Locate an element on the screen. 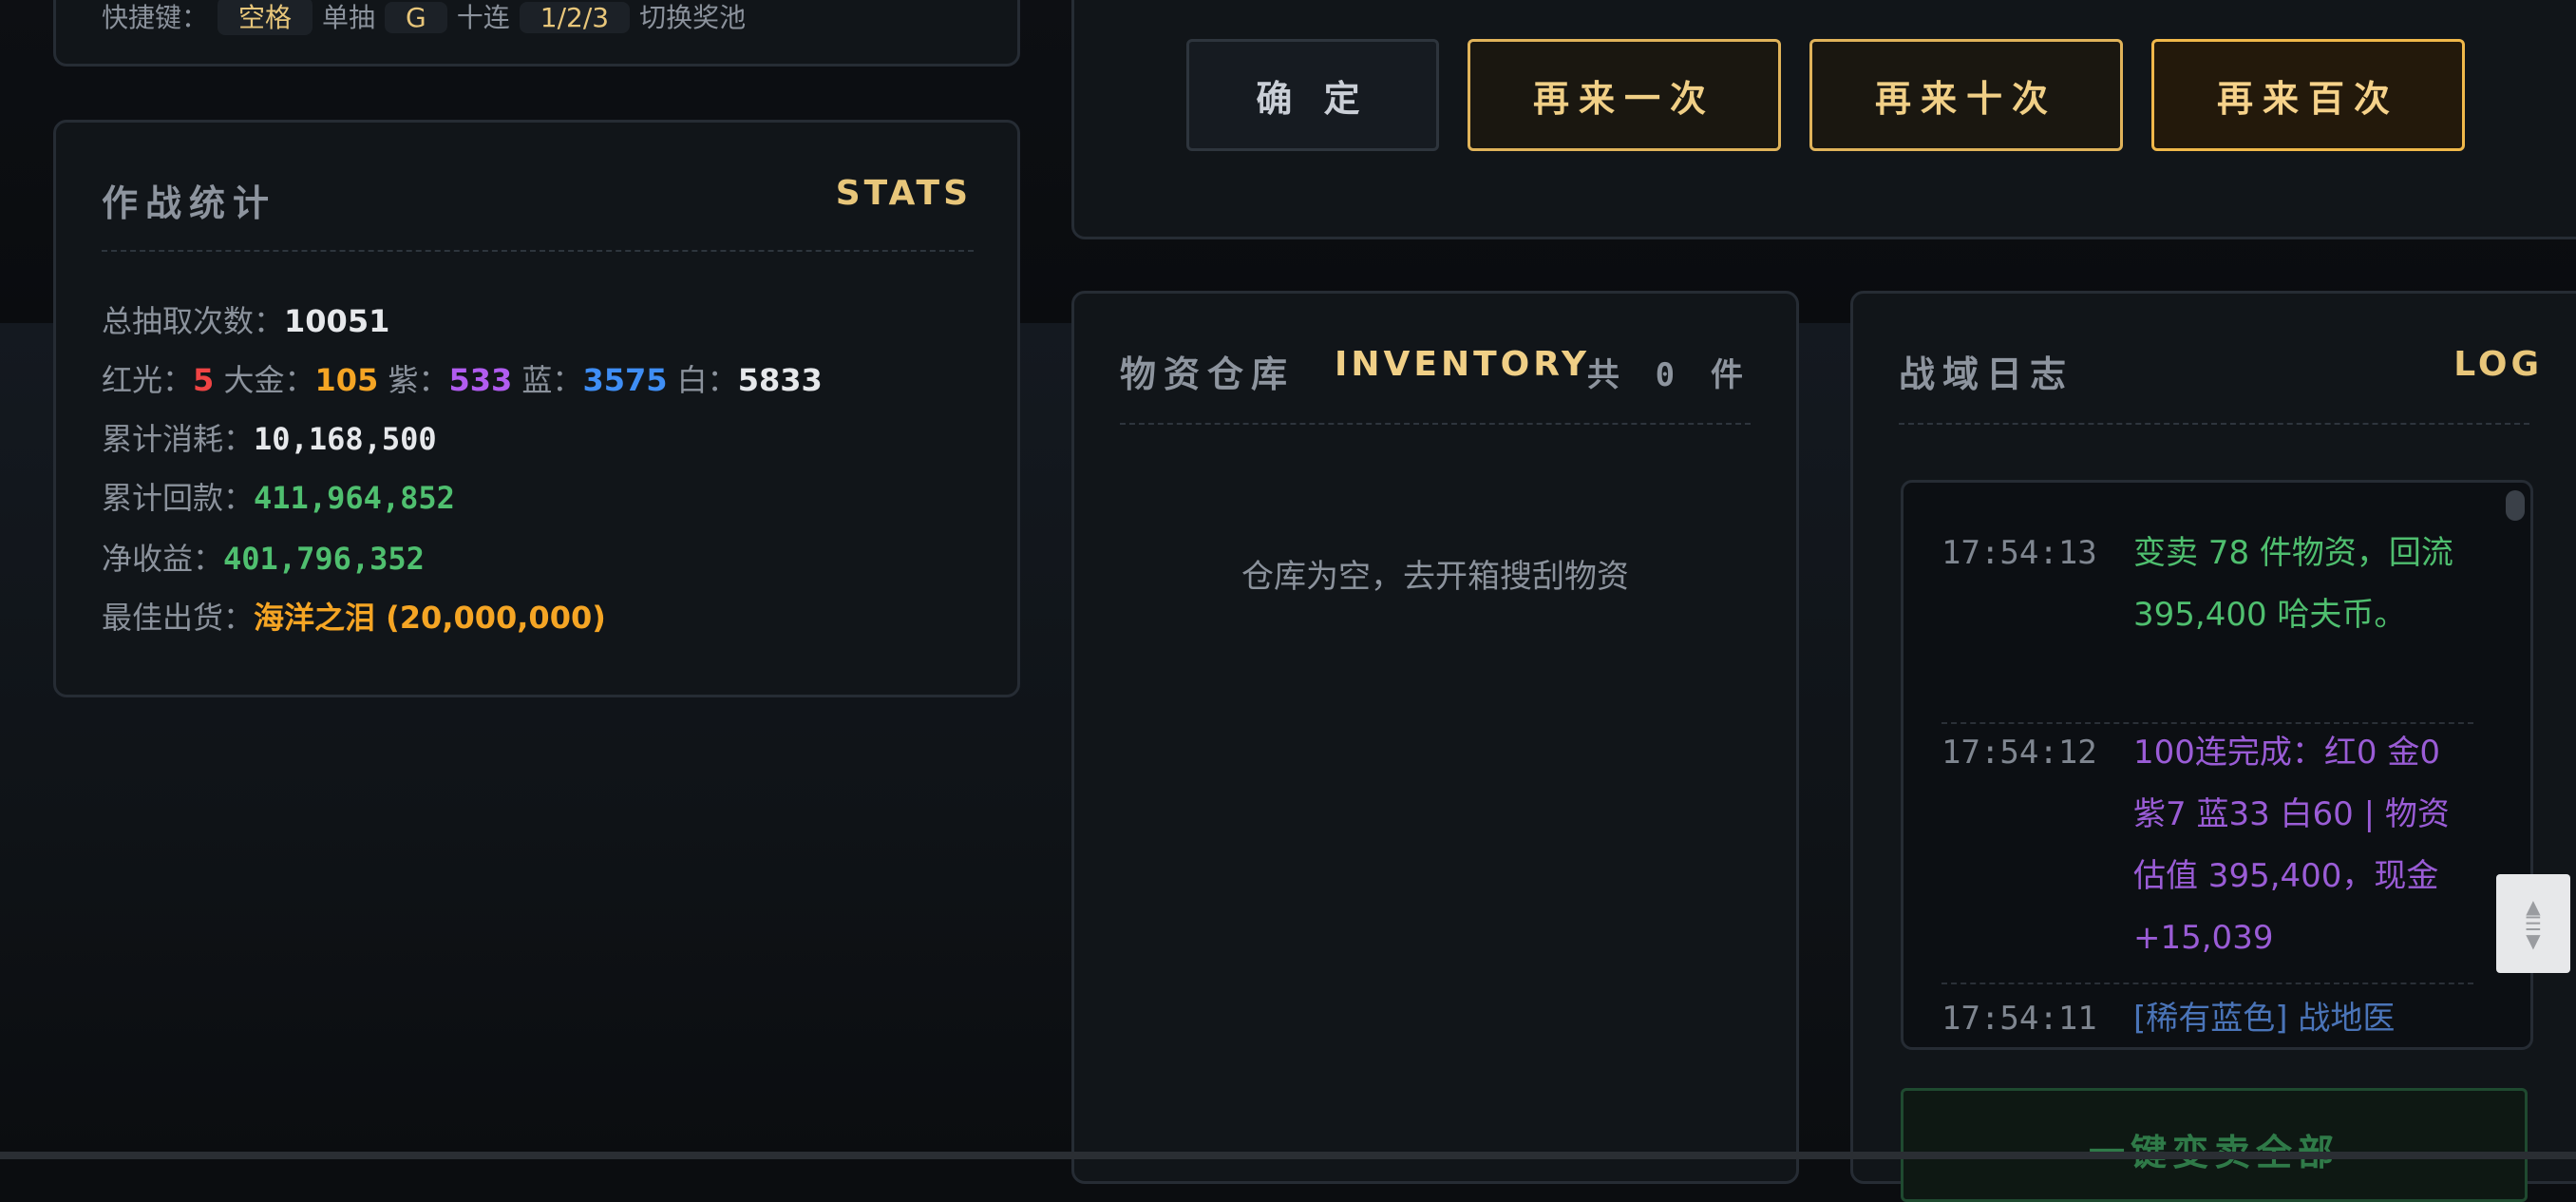 This screenshot has width=2576, height=1202. draw-again-ten-button: 再来十次 is located at coordinates (1966, 95).